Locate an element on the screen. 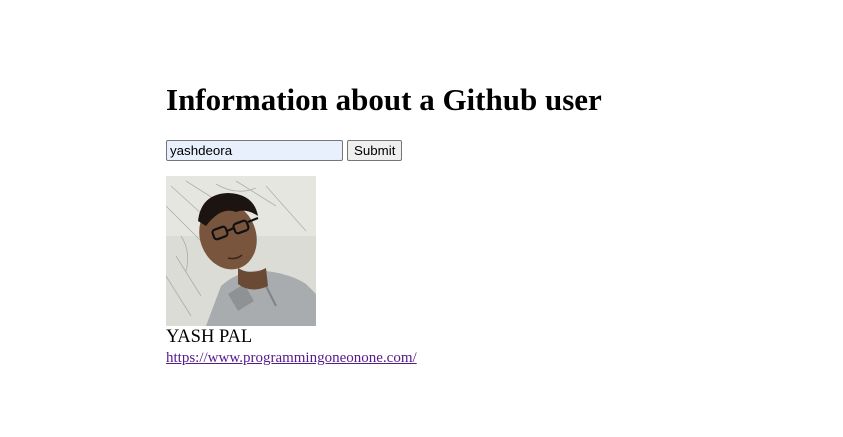 The width and height of the screenshot is (843, 437). username-input is located at coordinates (254, 150).